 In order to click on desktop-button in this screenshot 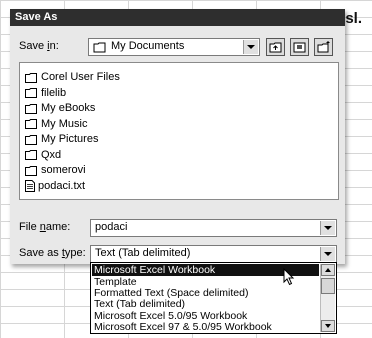, I will do `click(299, 47)`.